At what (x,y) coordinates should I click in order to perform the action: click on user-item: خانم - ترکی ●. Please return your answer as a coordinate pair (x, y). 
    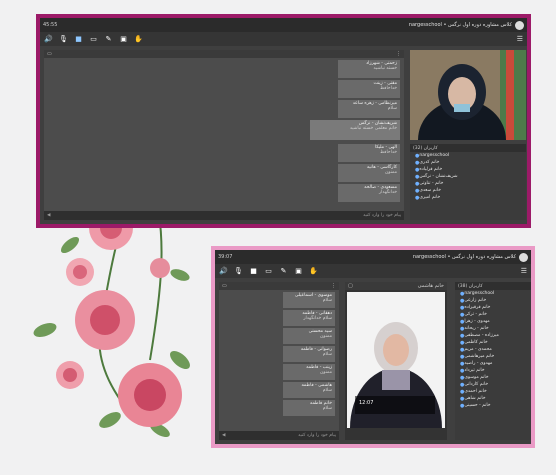
    Looking at the image, I should click on (493, 314).